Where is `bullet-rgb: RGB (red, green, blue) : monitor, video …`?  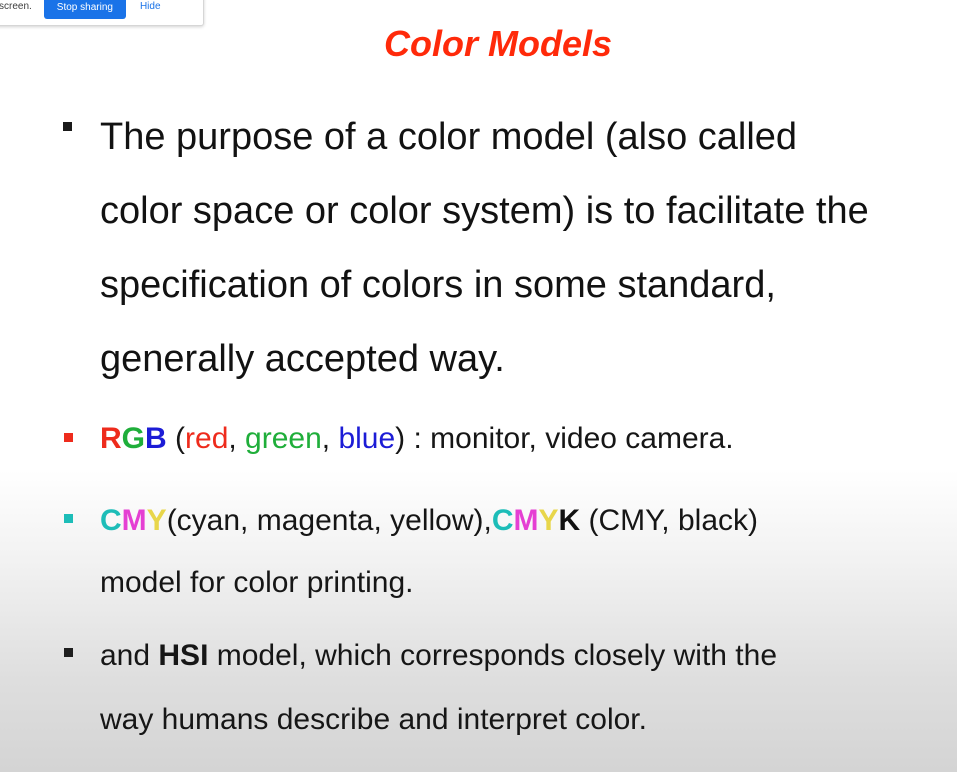
bullet-rgb: RGB (red, green, blue) : monitor, video … is located at coordinates (505, 439).